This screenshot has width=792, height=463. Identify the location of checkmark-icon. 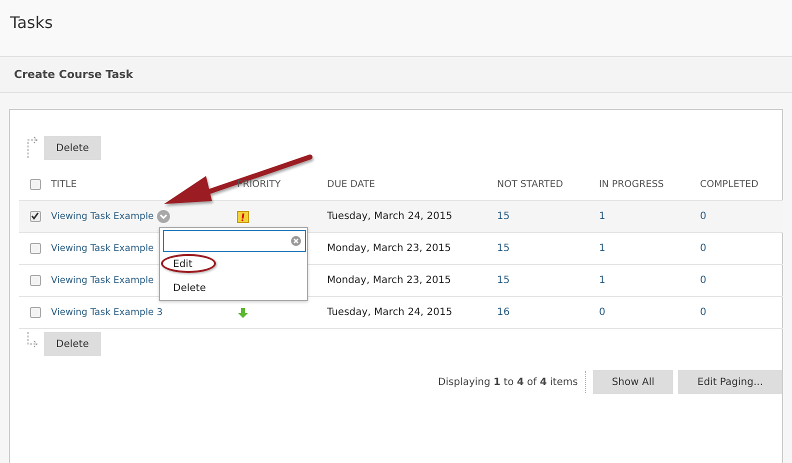
(35, 216).